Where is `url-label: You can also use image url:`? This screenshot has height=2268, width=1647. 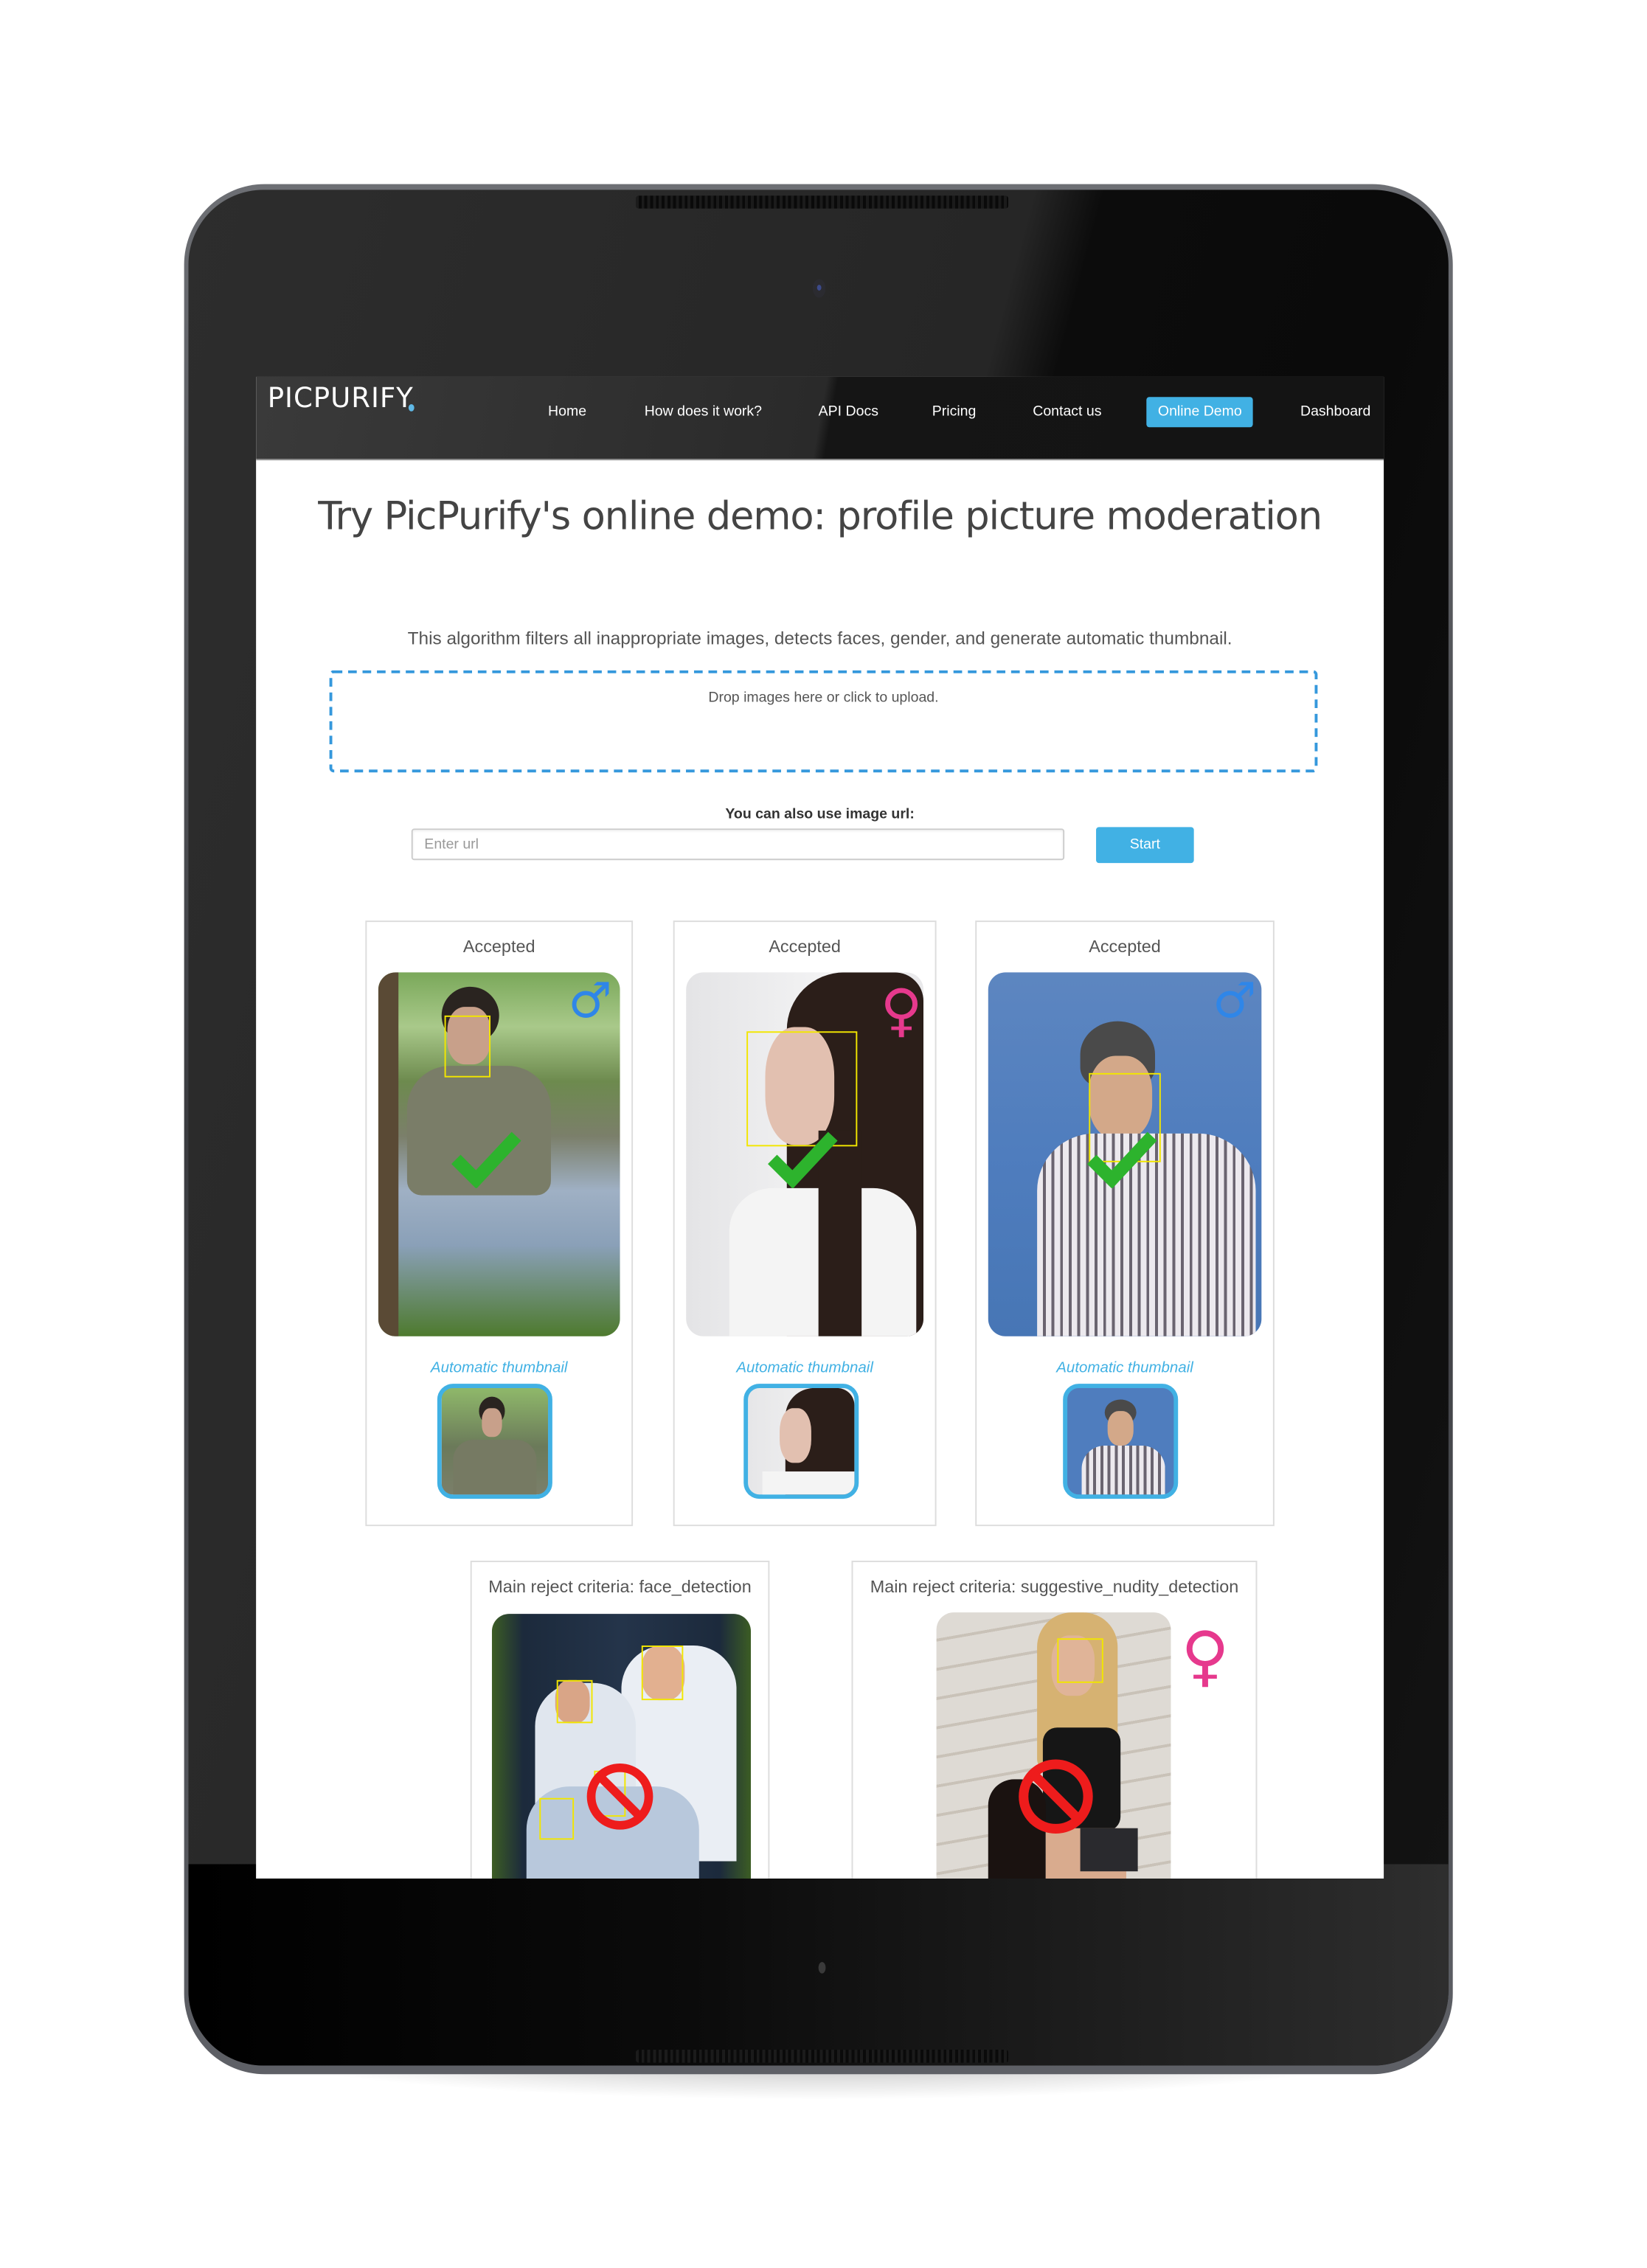
url-label: You can also use image url: is located at coordinates (820, 815).